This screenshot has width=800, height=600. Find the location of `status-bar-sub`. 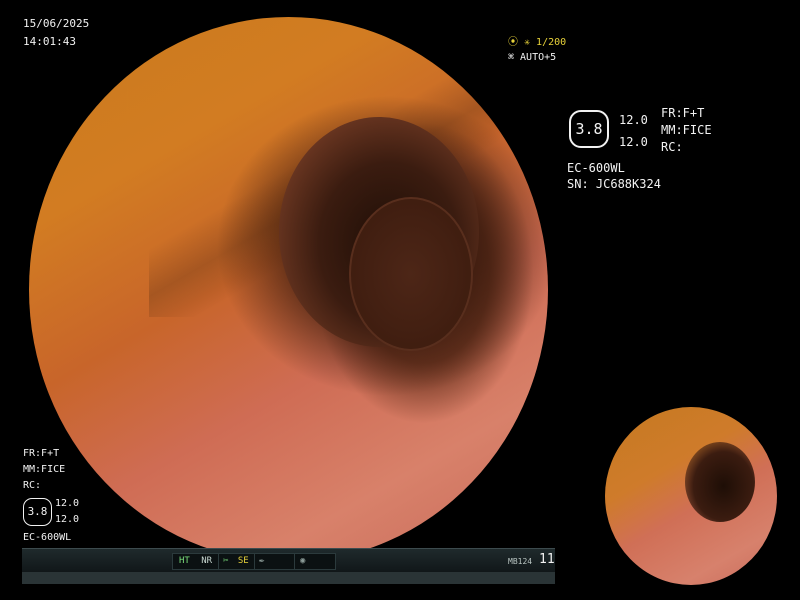

status-bar-sub is located at coordinates (288, 578).